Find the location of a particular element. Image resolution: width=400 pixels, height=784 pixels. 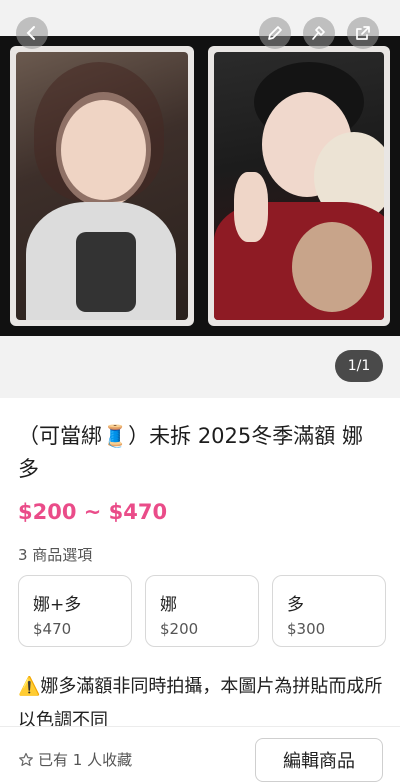

option-price: $300 is located at coordinates (306, 629).